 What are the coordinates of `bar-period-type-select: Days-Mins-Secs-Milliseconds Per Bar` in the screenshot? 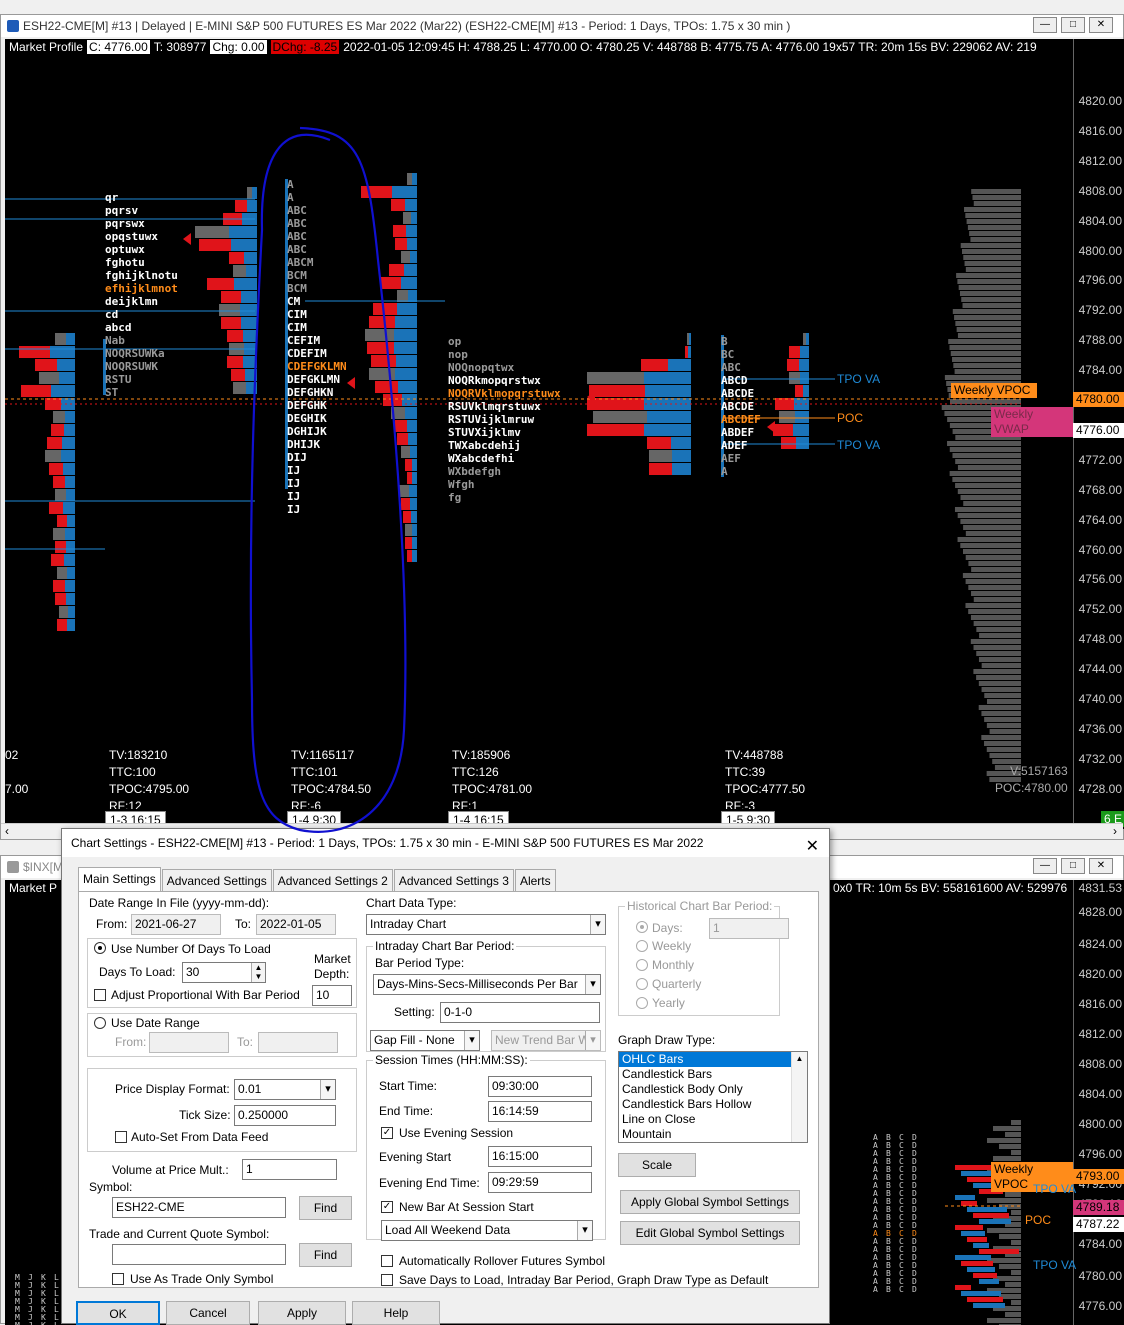 It's located at (487, 984).